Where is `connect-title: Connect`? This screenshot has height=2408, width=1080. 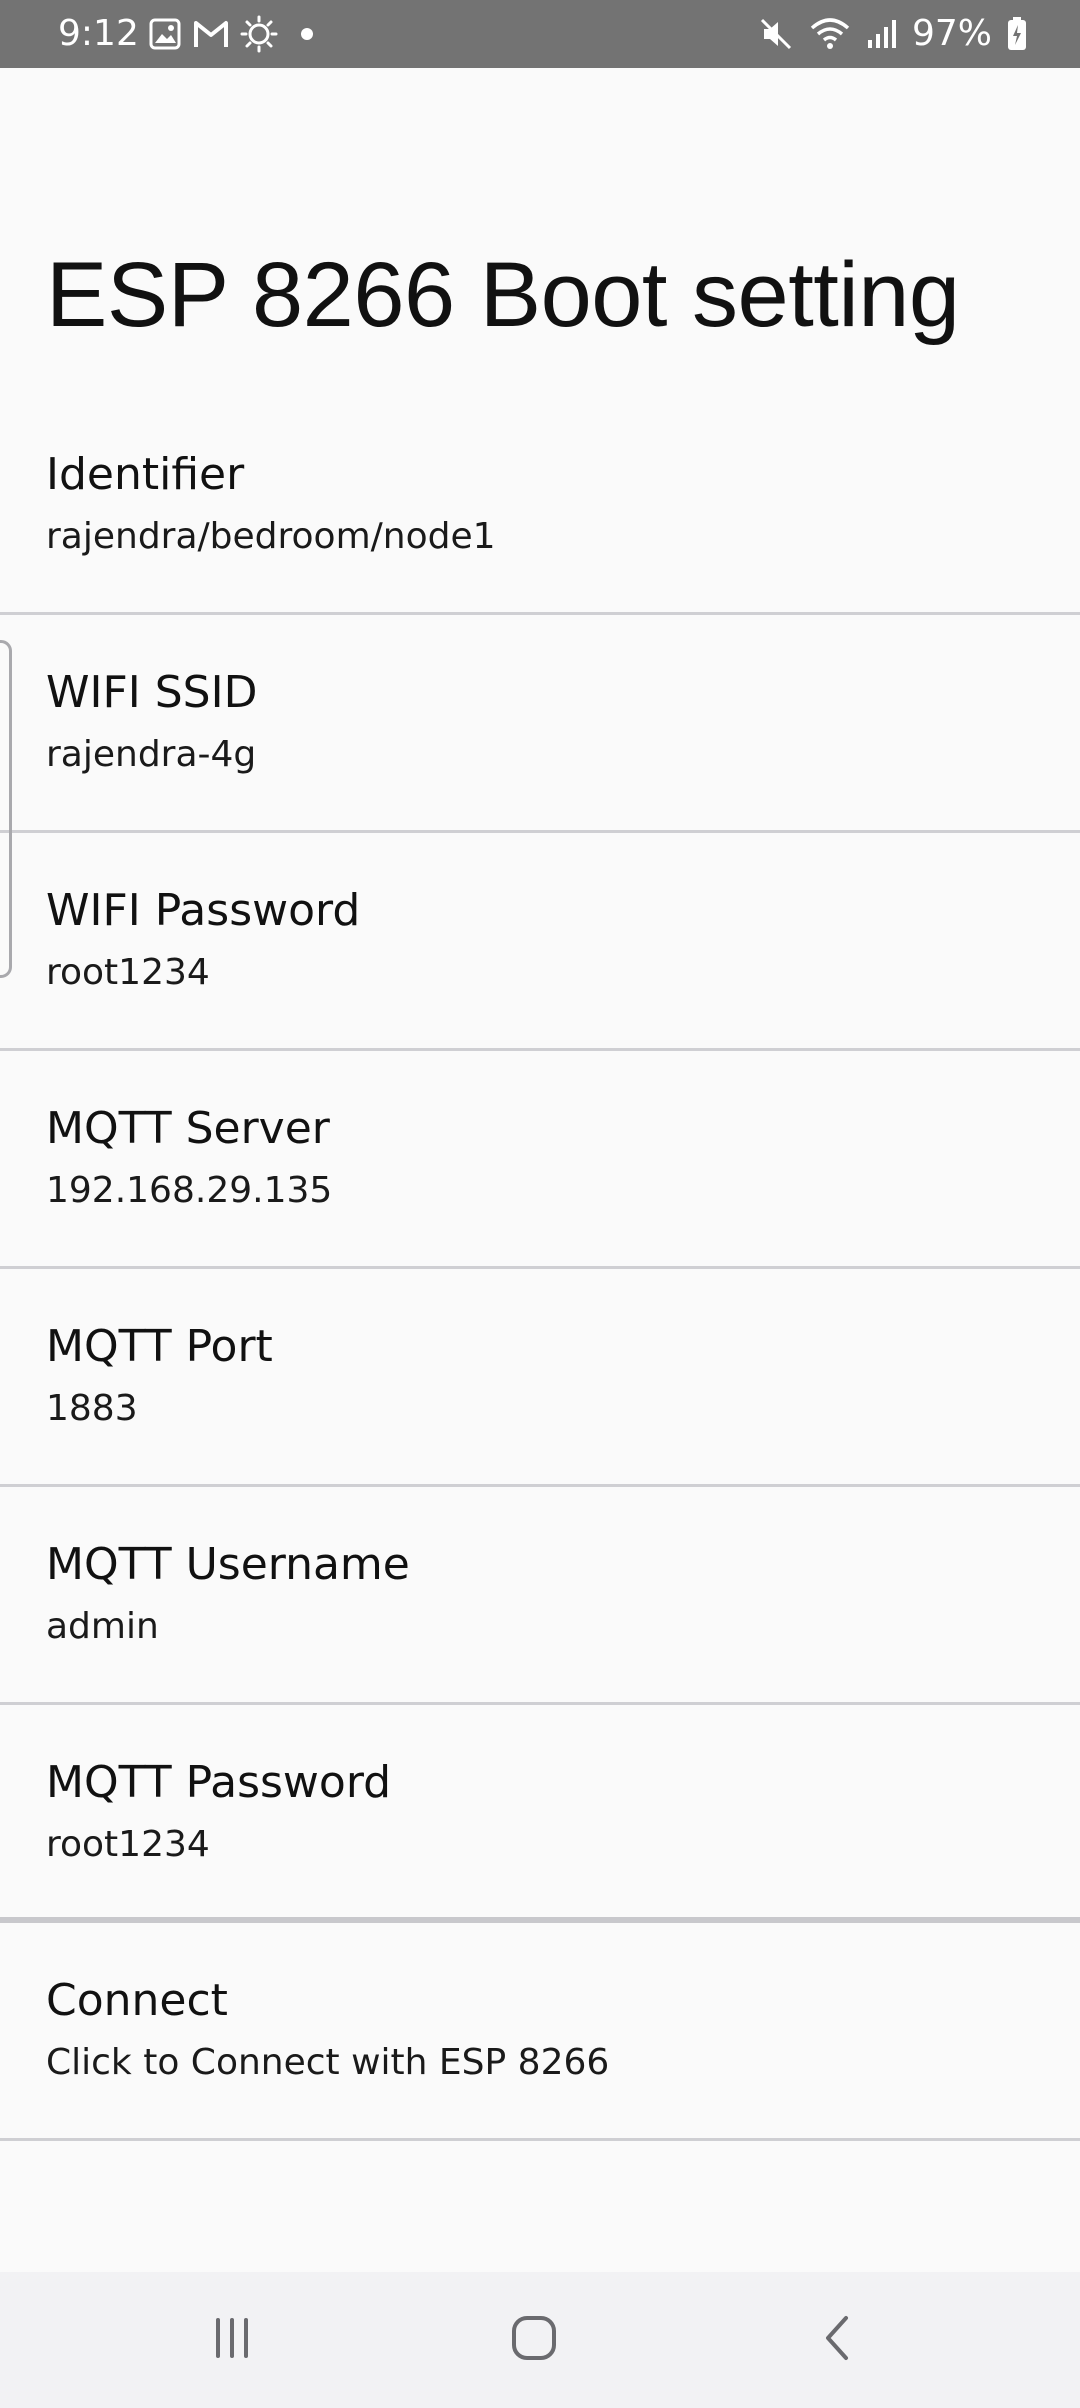 connect-title: Connect is located at coordinates (137, 2000).